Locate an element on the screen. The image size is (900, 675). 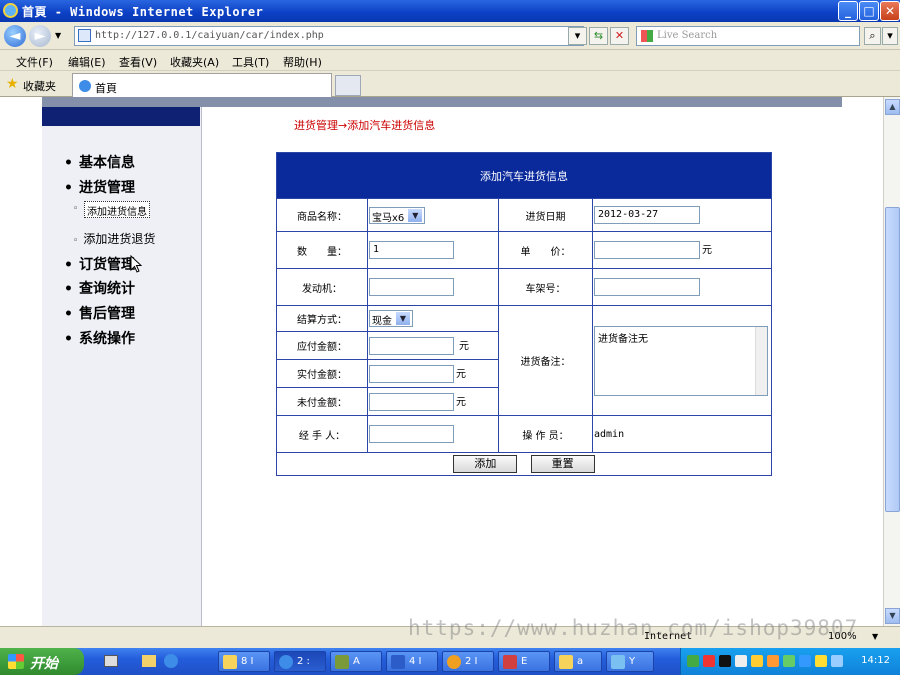
minimize-button: _ is located at coordinates (848, 11).